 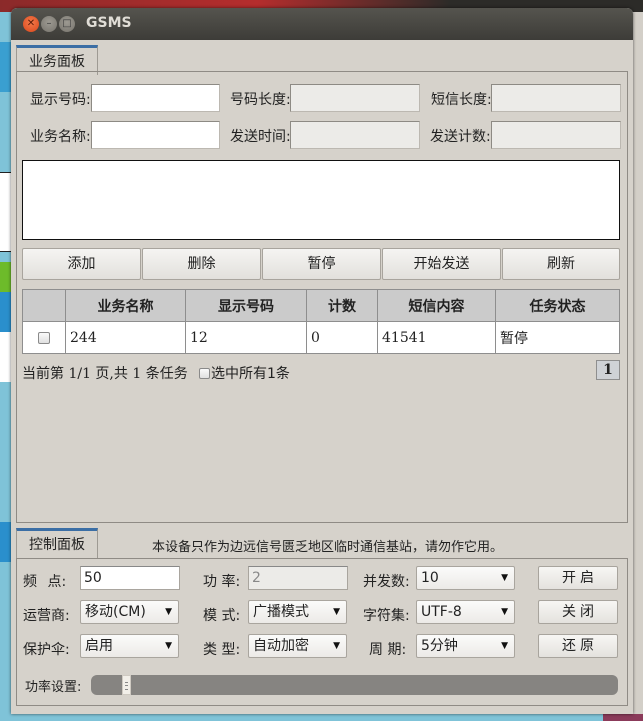 I want to click on close-icon: ✕, so click(x=31, y=23).